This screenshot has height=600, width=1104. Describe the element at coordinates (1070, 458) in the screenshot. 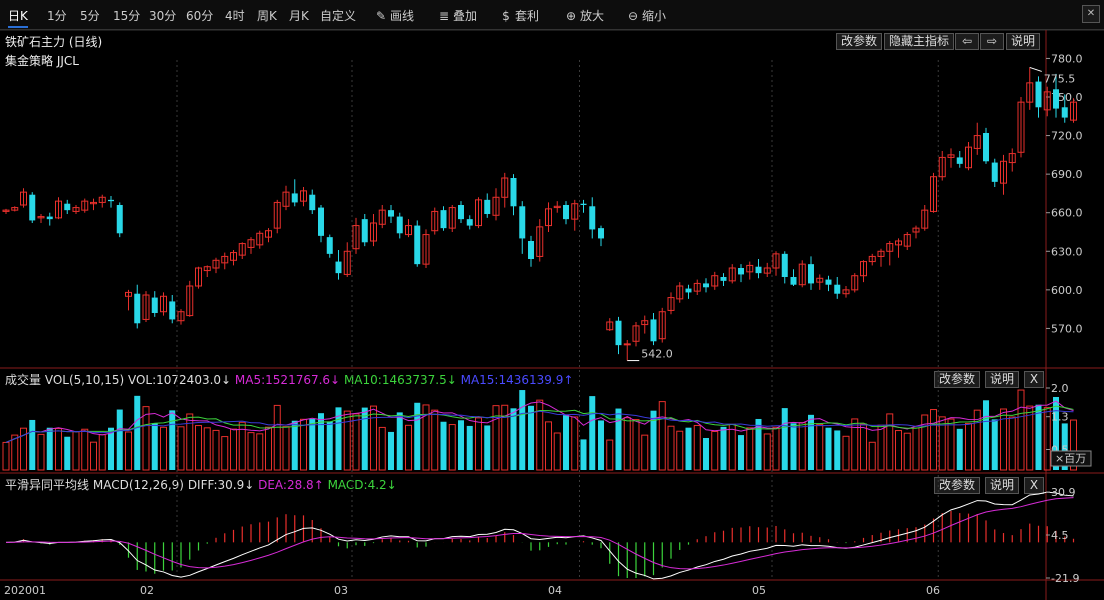

I see `volume-unit-label: ×百万` at that location.